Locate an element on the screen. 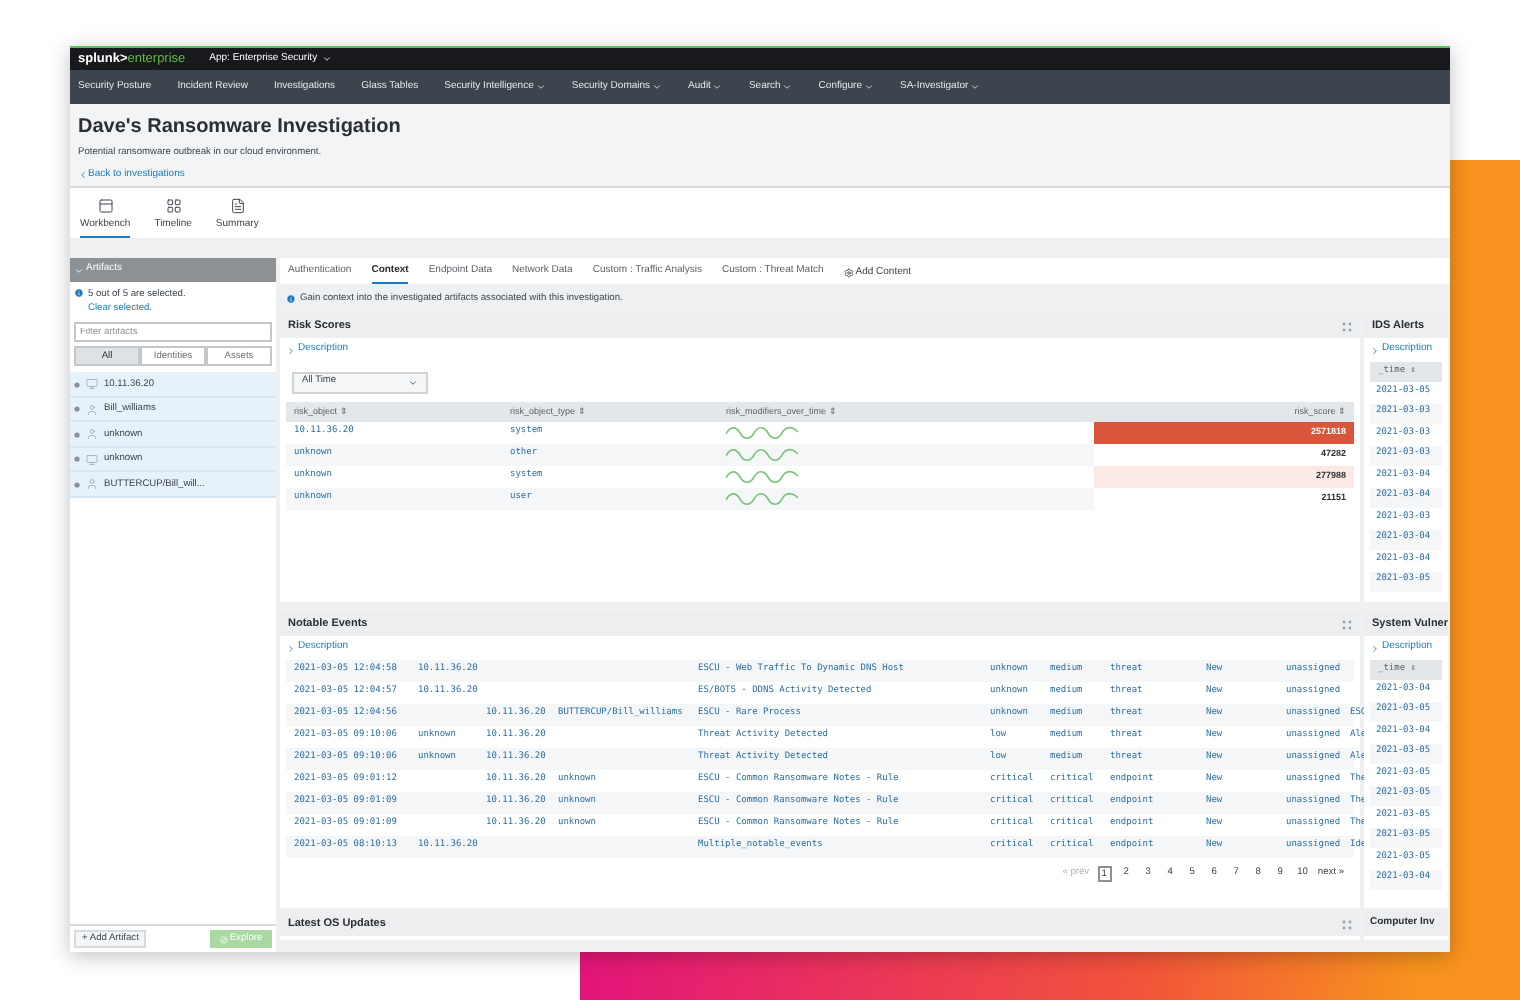 Image resolution: width=1520 pixels, height=1000 pixels. grid-icon is located at coordinates (173, 205).